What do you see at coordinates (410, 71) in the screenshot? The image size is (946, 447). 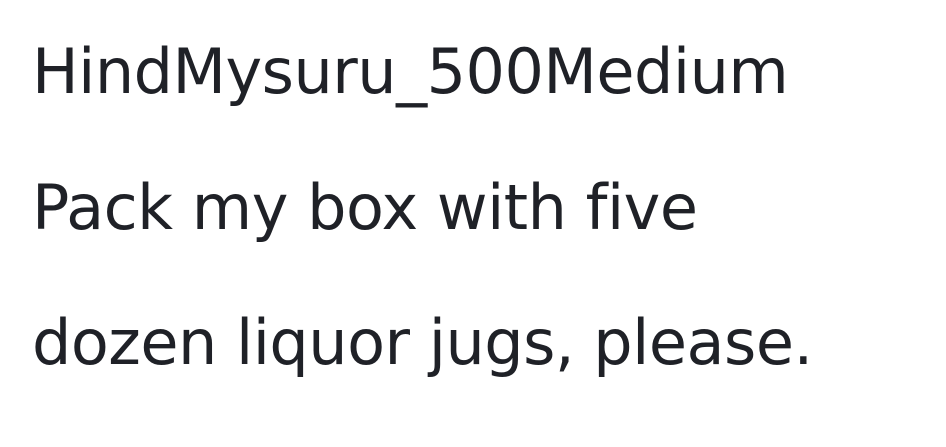 I see `font-name-label: HindMysuru_500Medium` at bounding box center [410, 71].